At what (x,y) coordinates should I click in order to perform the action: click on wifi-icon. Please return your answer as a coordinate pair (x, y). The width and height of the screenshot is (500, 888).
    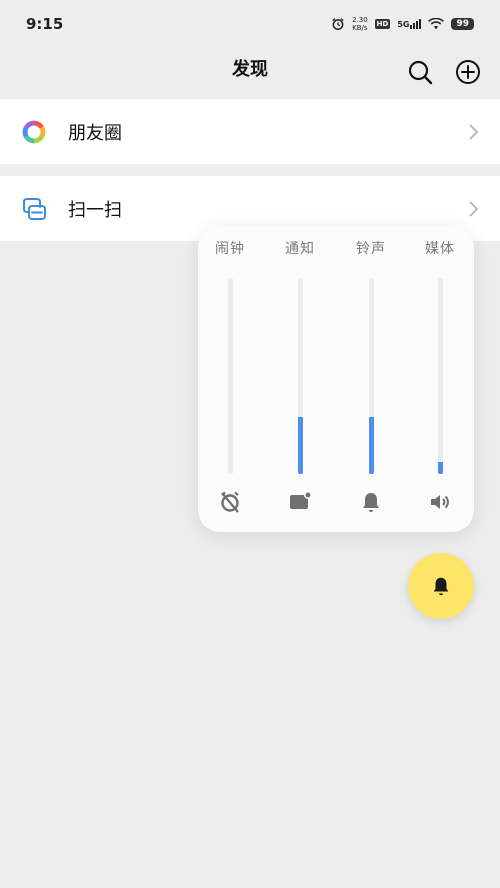
    Looking at the image, I should click on (436, 24).